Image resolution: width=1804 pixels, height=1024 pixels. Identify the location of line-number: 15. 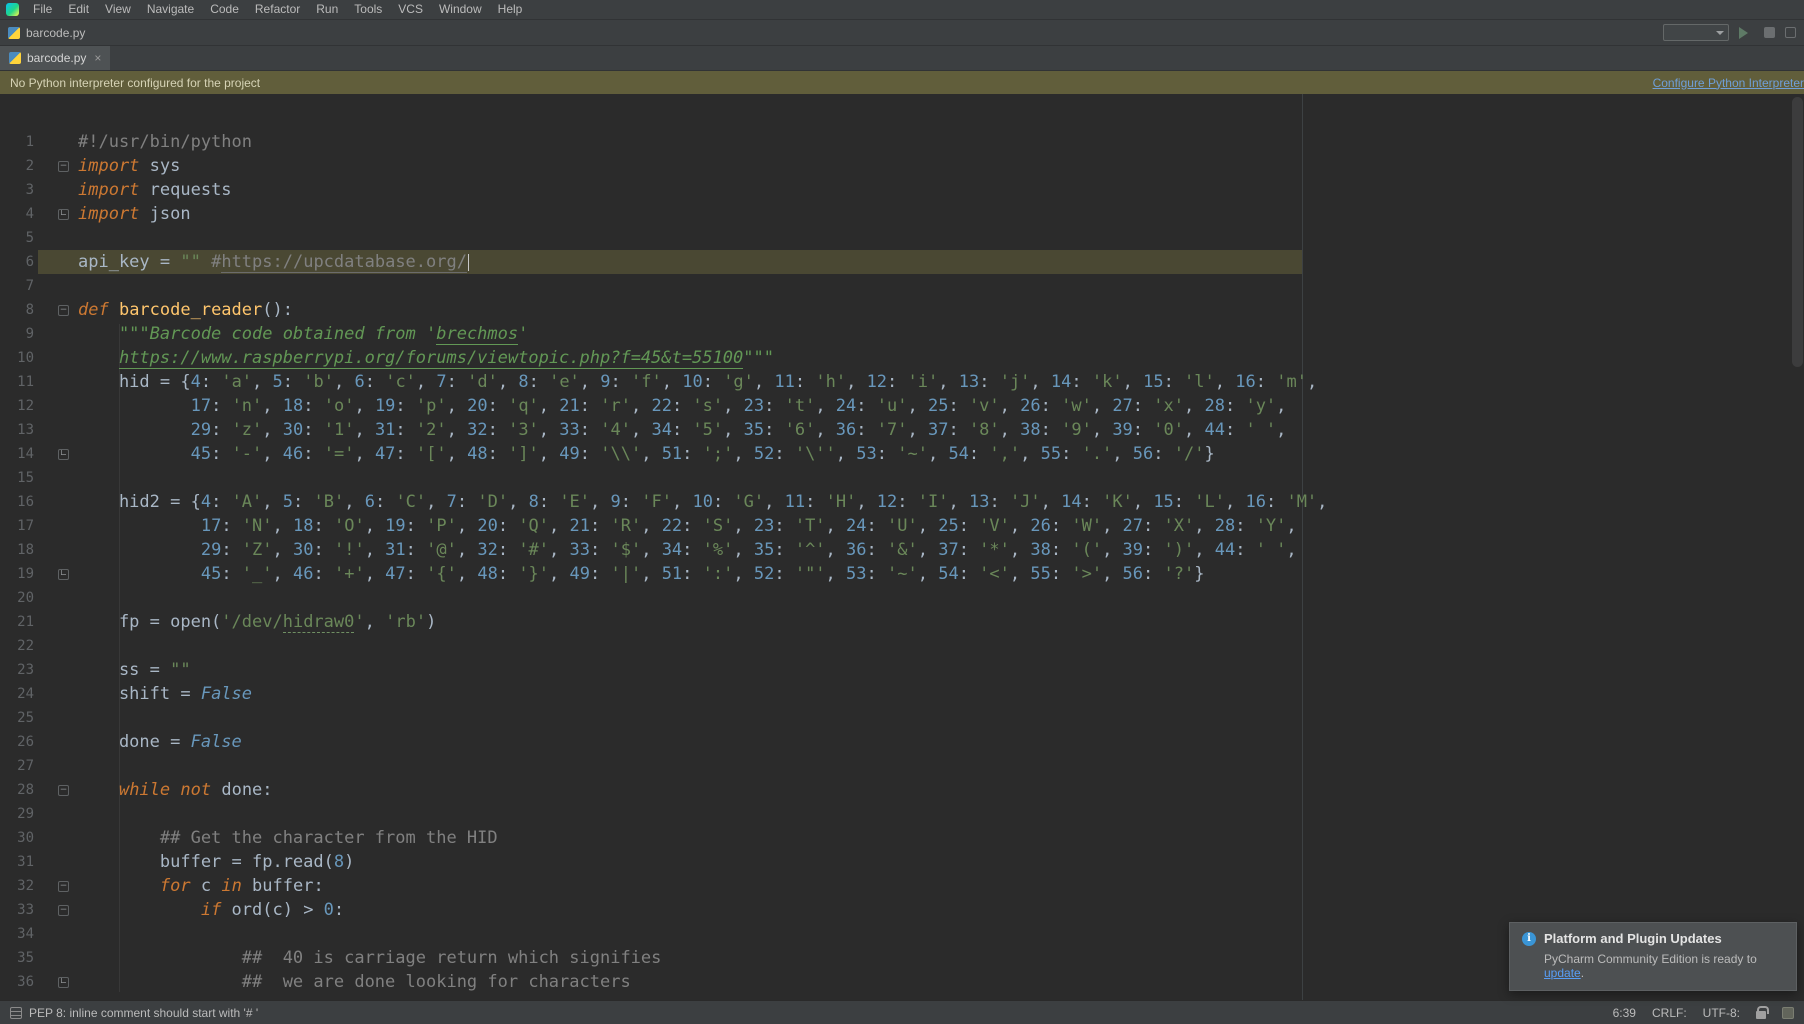
(17, 478).